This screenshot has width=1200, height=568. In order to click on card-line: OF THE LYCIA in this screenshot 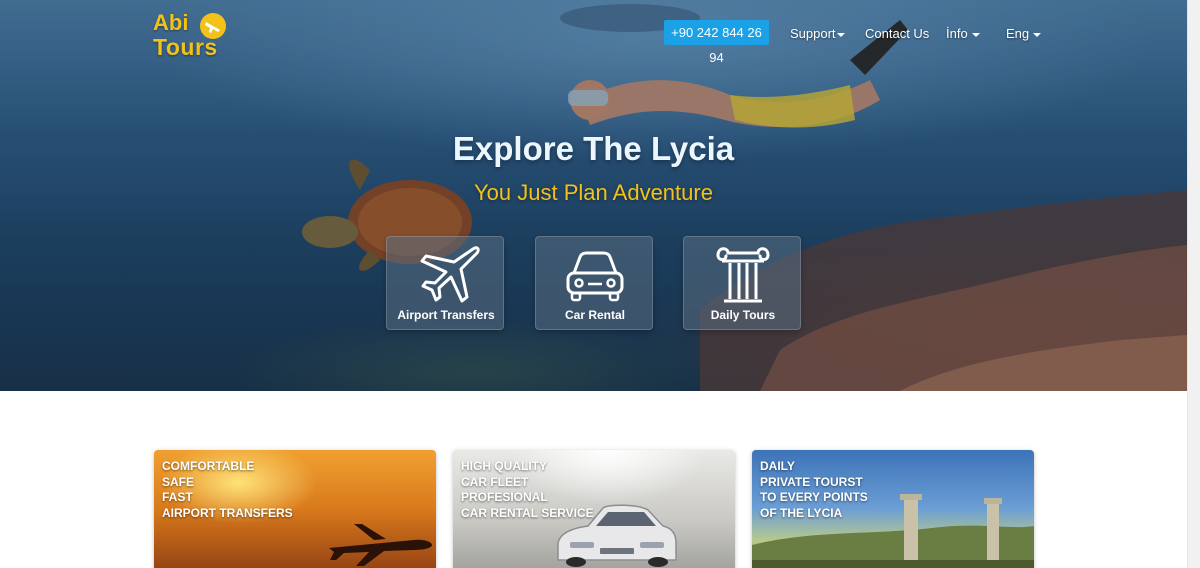, I will do `click(801, 513)`.